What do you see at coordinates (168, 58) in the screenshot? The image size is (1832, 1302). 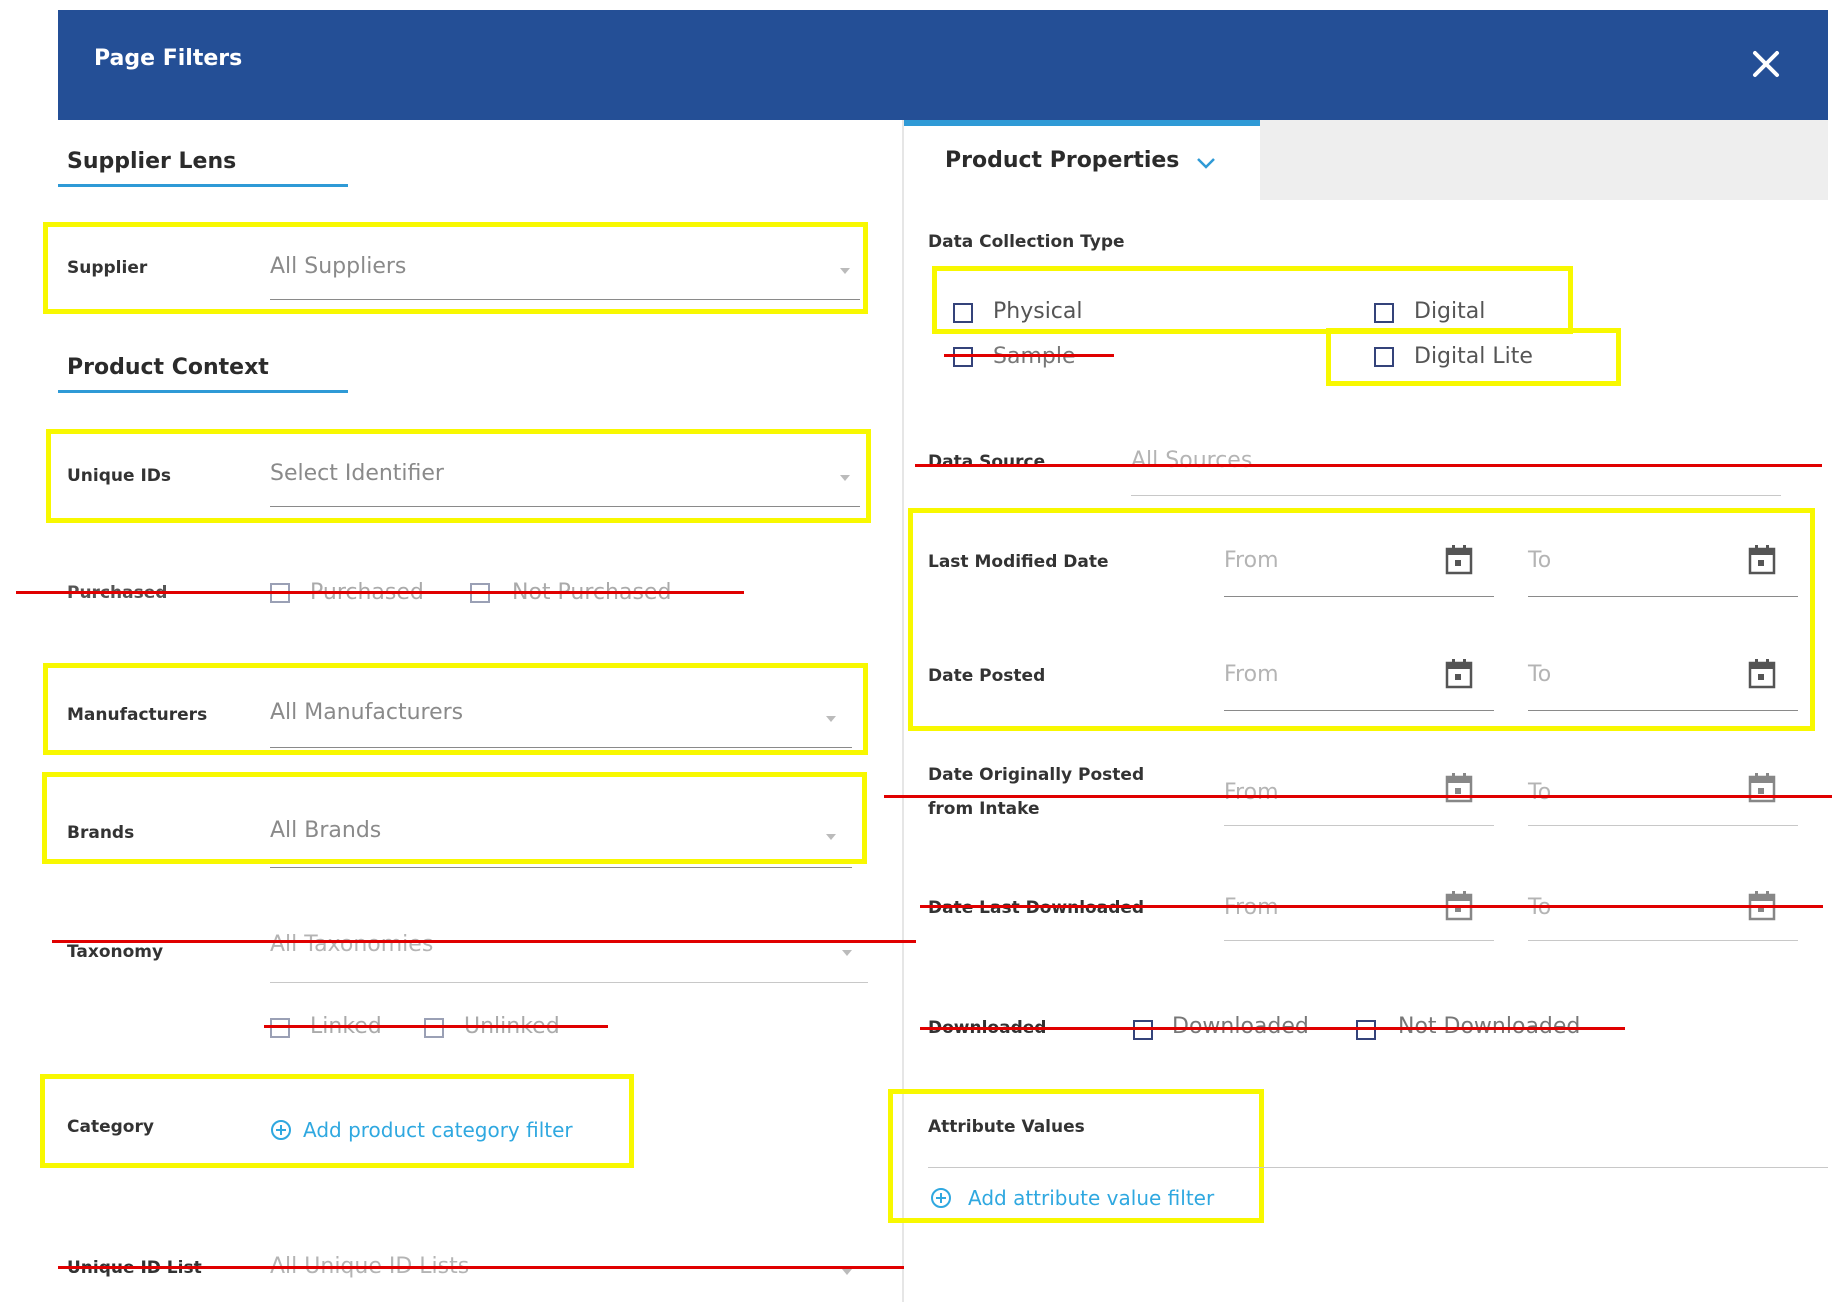 I see `page-title: Page Filters` at bounding box center [168, 58].